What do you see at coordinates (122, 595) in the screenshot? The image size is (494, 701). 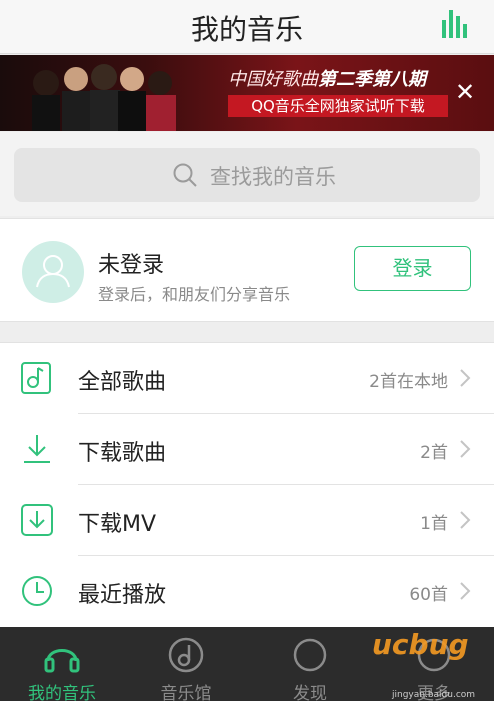 I see `list-item-label: 最近播放` at bounding box center [122, 595].